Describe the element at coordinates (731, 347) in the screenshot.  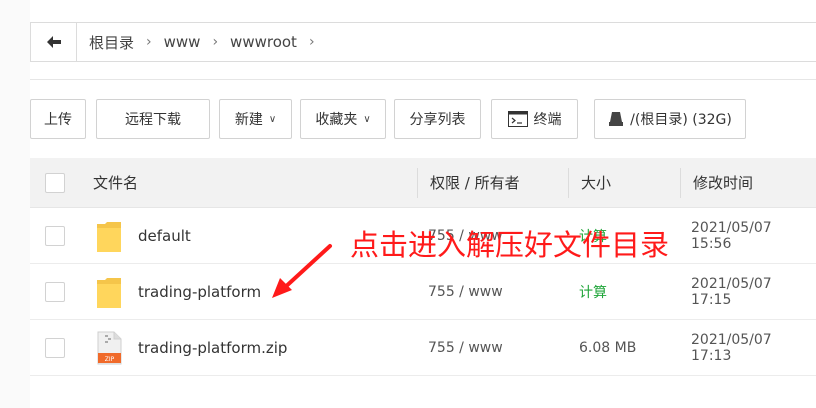
I see `file-mtime: 2021/05/07 17:13` at that location.